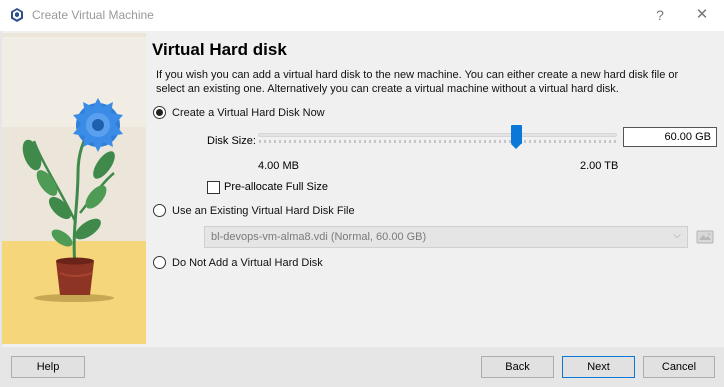  What do you see at coordinates (670, 137) in the screenshot?
I see `disk-size-input` at bounding box center [670, 137].